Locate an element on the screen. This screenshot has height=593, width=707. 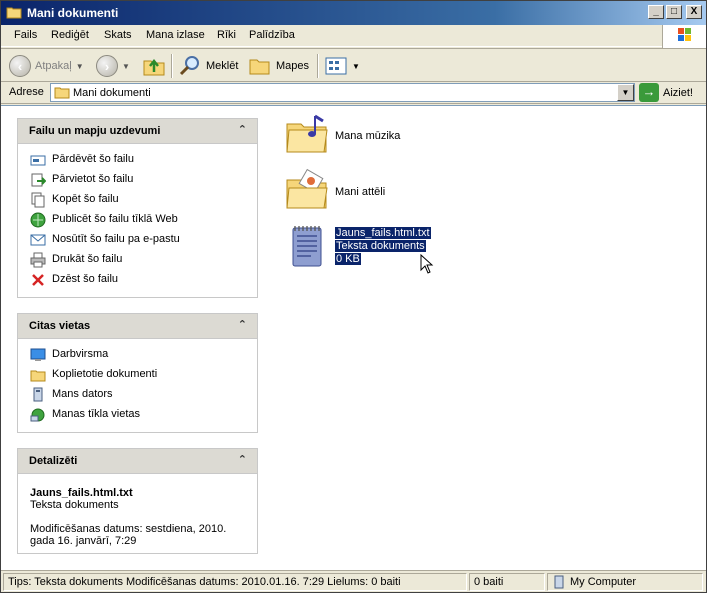
place-shared-documents: Koplietotie dokumenti is located at coordinates (137, 375).